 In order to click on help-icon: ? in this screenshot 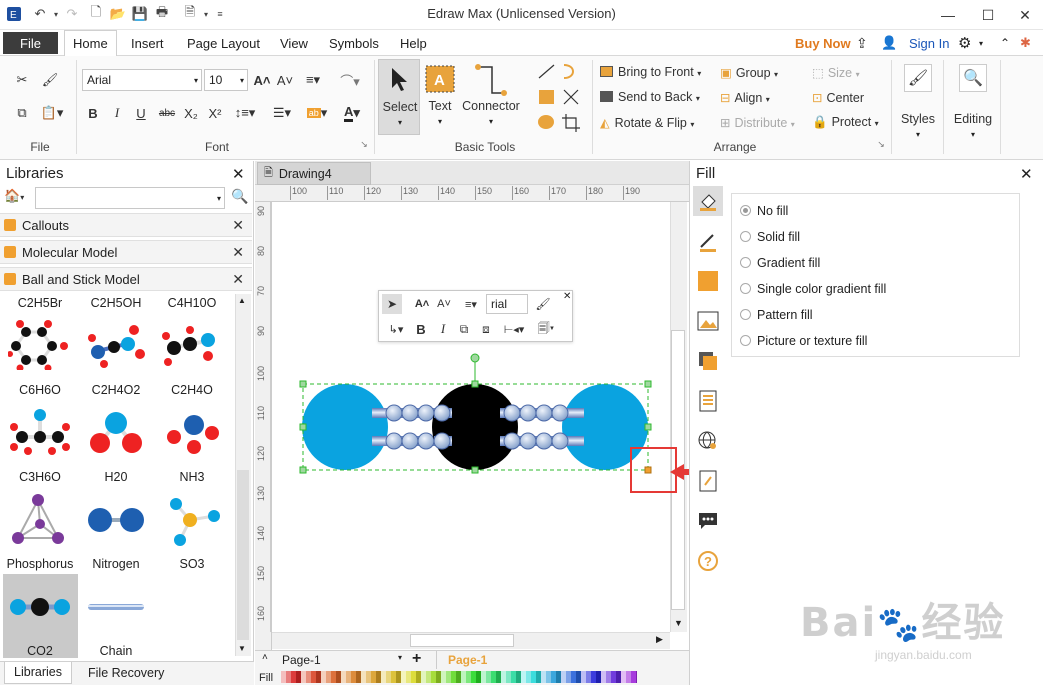, I will do `click(708, 561)`.